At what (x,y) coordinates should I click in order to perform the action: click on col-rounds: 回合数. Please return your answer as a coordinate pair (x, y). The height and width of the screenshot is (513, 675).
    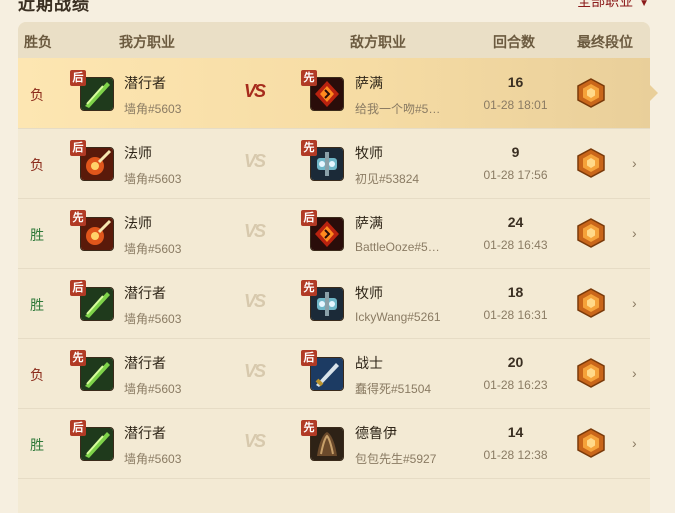
    Looking at the image, I should click on (514, 42).